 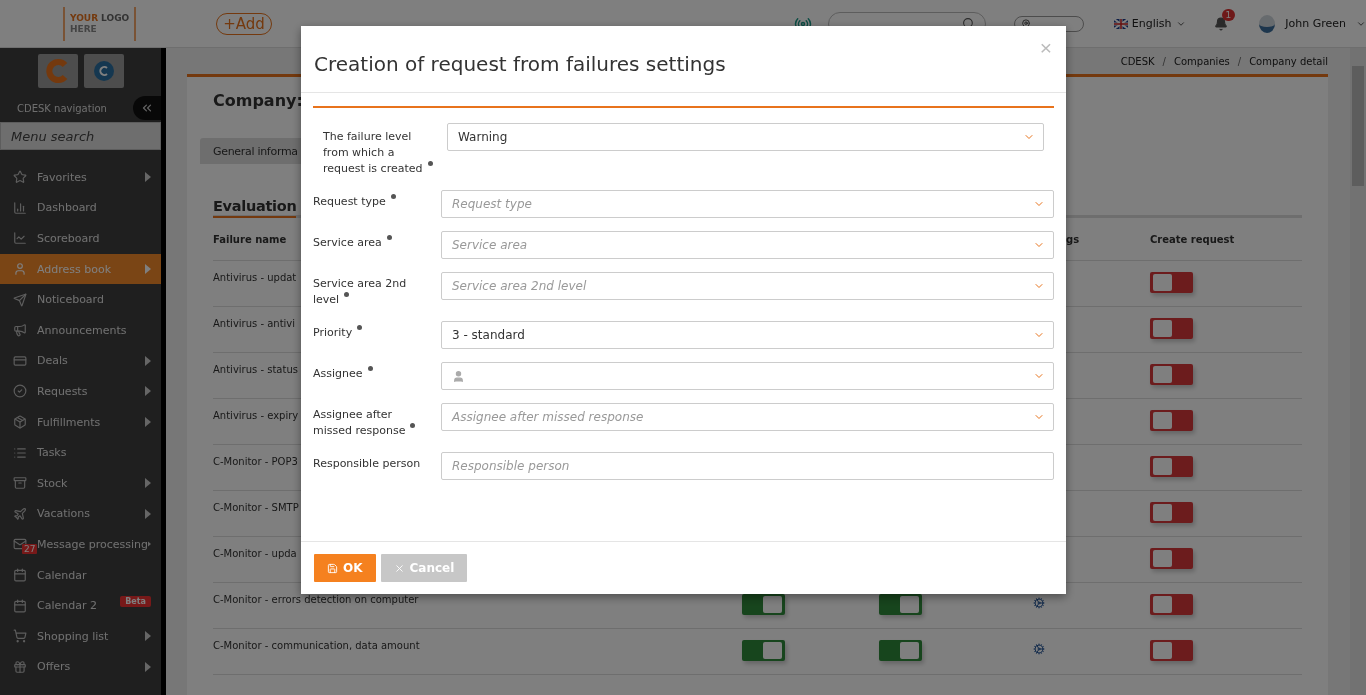 I want to click on sidebar-item: Stock, so click(x=80, y=483).